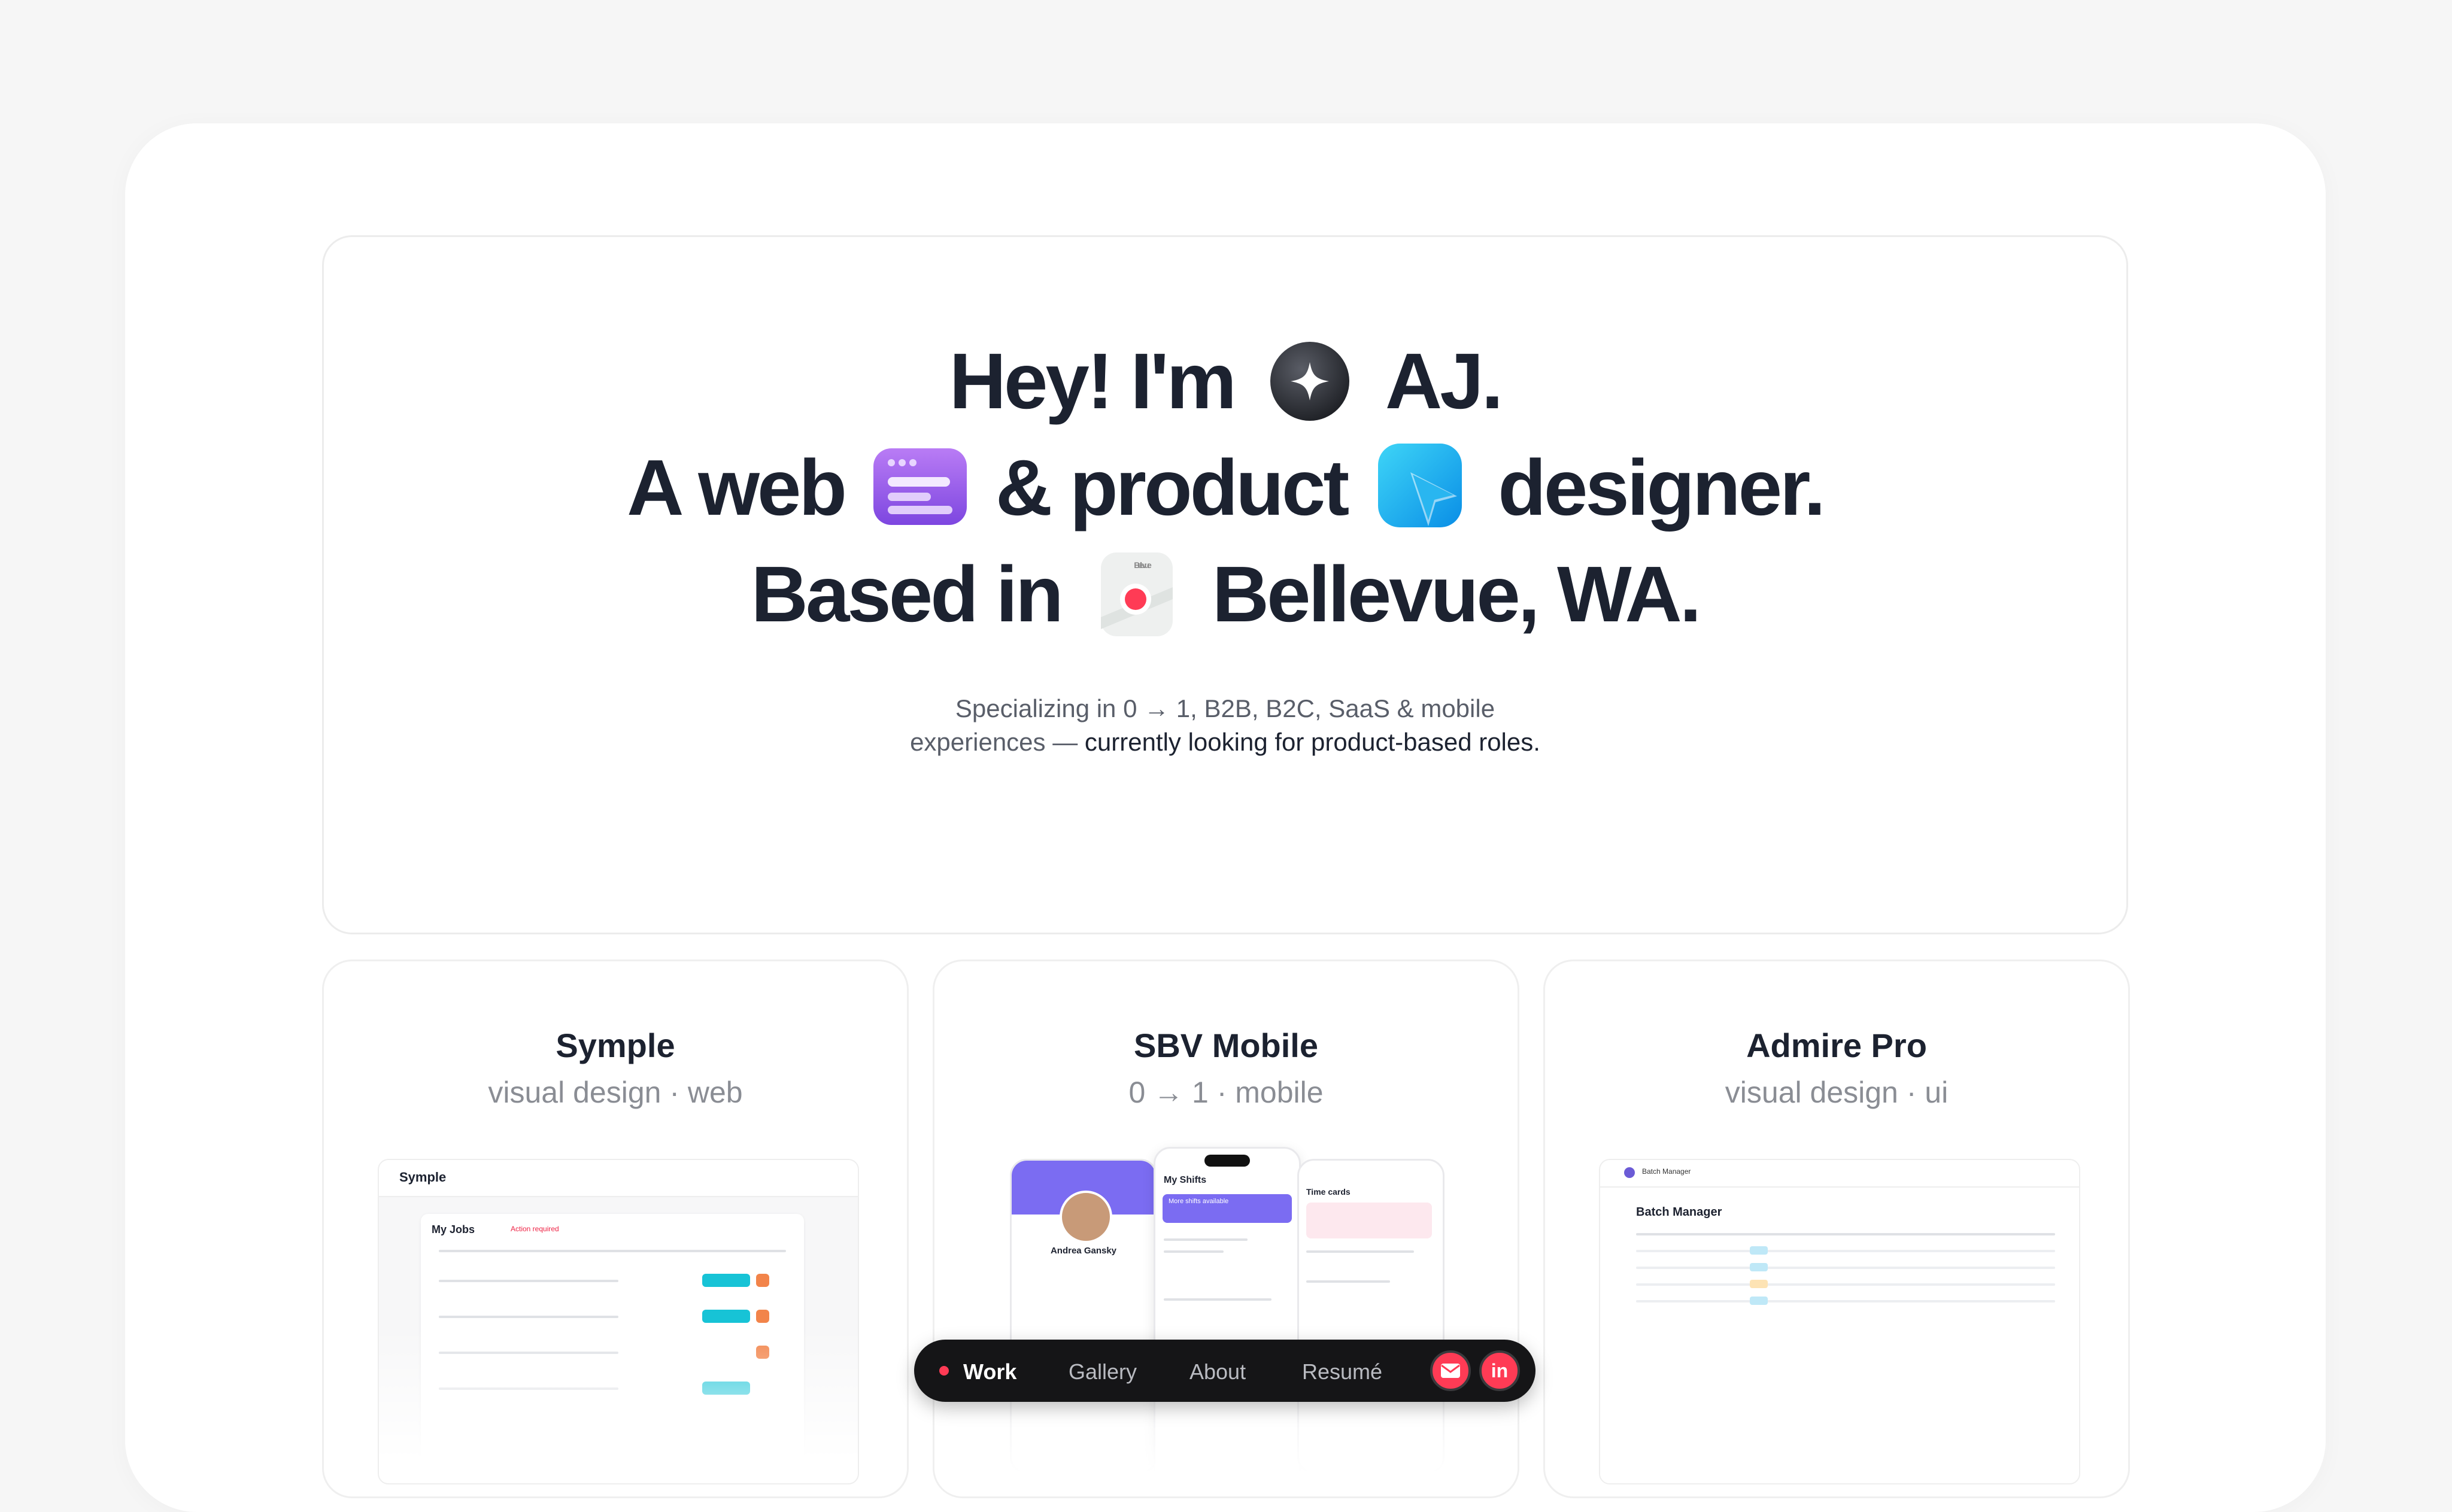 Image resolution: width=2452 pixels, height=1512 pixels. Describe the element at coordinates (1679, 1212) in the screenshot. I see `preview-heading: Batch Manager` at that location.